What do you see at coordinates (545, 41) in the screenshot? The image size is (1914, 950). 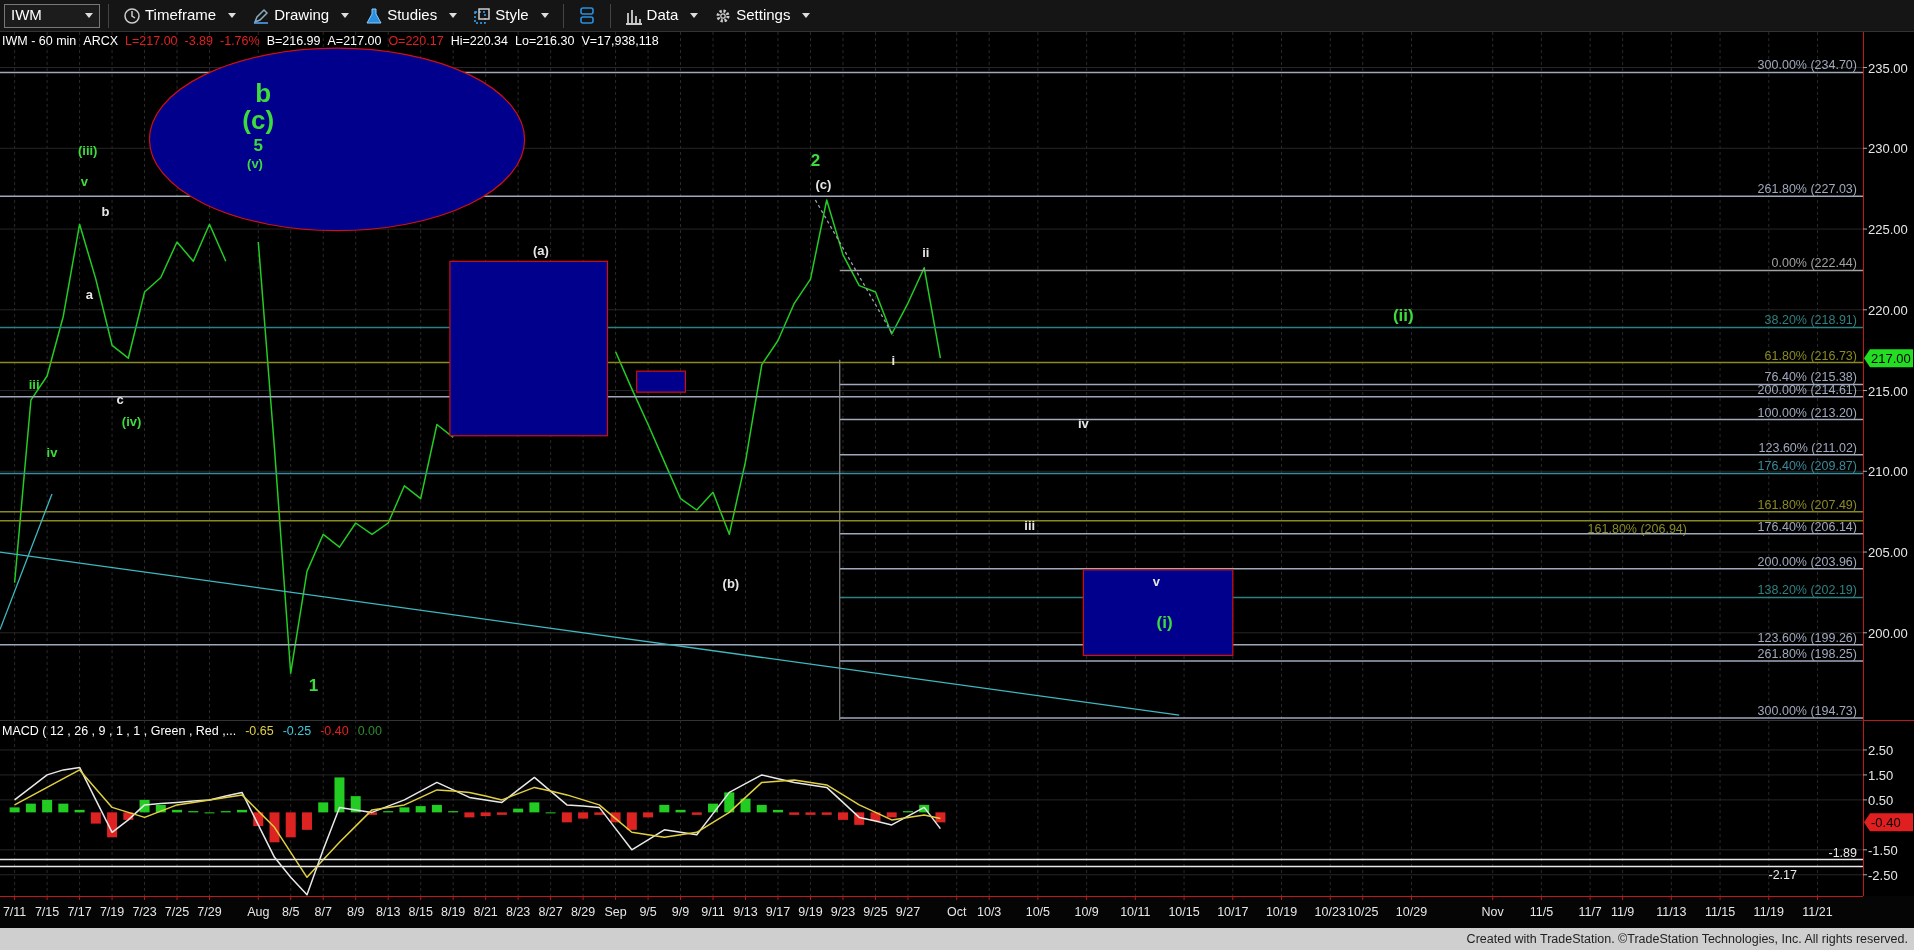 I see `quote-value: Lo=216.30` at bounding box center [545, 41].